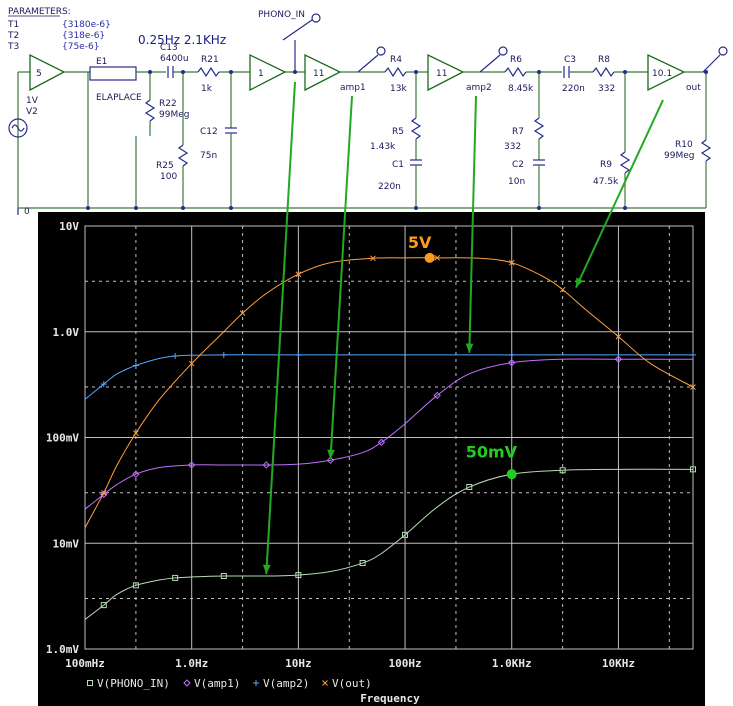  I want to click on comp-value: 8.45k, so click(521, 89).